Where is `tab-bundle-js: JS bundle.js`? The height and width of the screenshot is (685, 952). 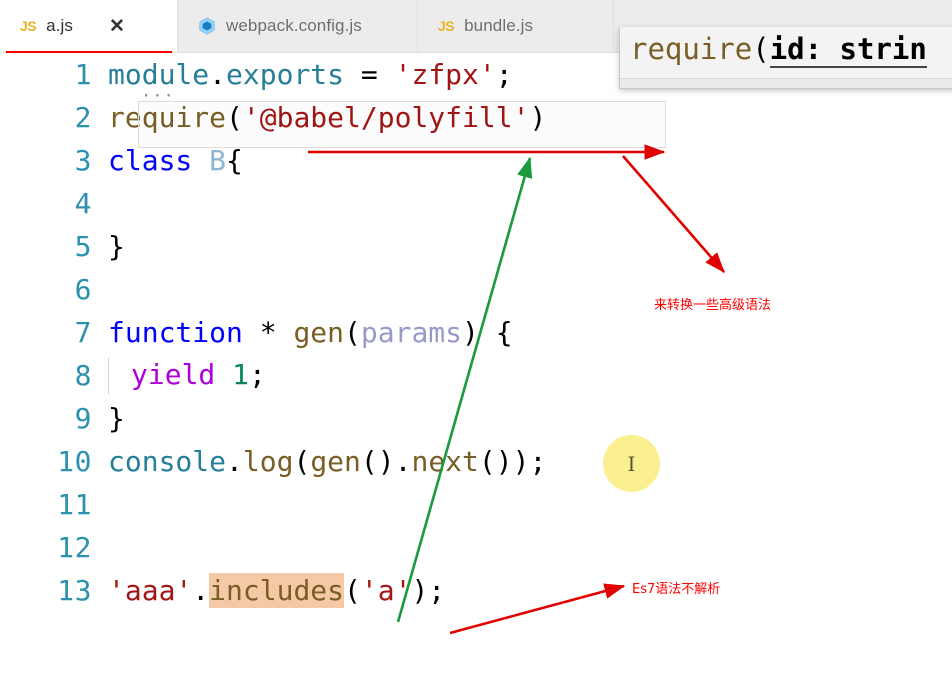
tab-bundle-js: JS bundle.js is located at coordinates (516, 26).